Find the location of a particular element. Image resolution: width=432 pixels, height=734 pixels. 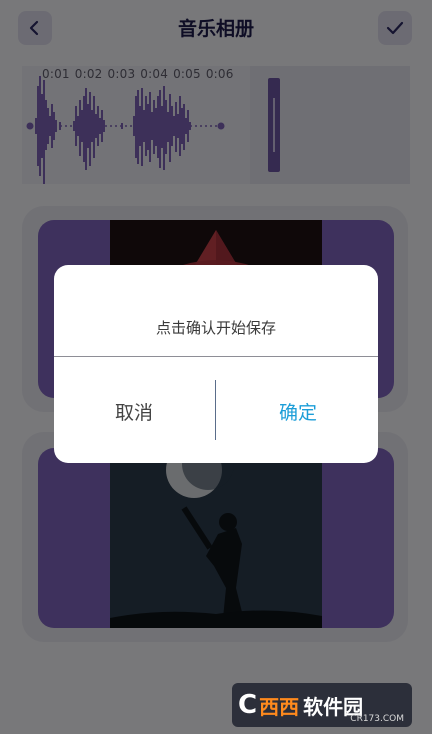

dialog-button-divider is located at coordinates (215, 410).